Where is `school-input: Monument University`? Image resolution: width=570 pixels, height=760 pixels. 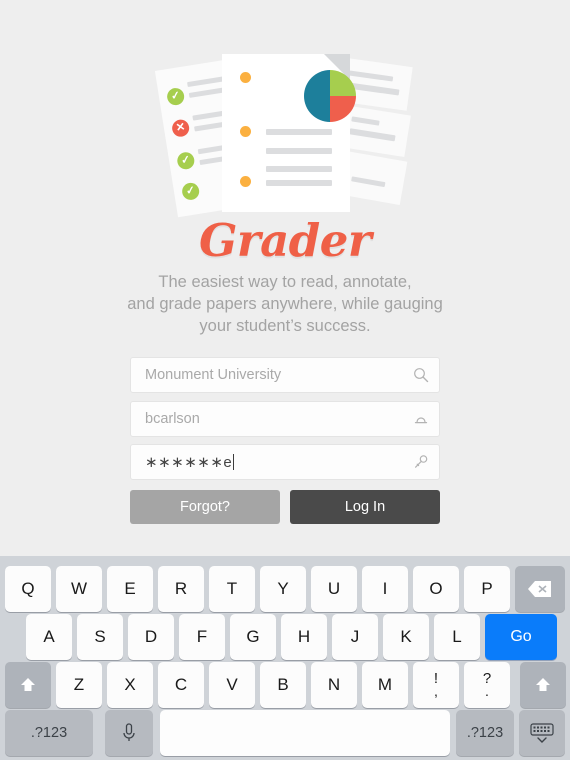 school-input: Monument University is located at coordinates (267, 375).